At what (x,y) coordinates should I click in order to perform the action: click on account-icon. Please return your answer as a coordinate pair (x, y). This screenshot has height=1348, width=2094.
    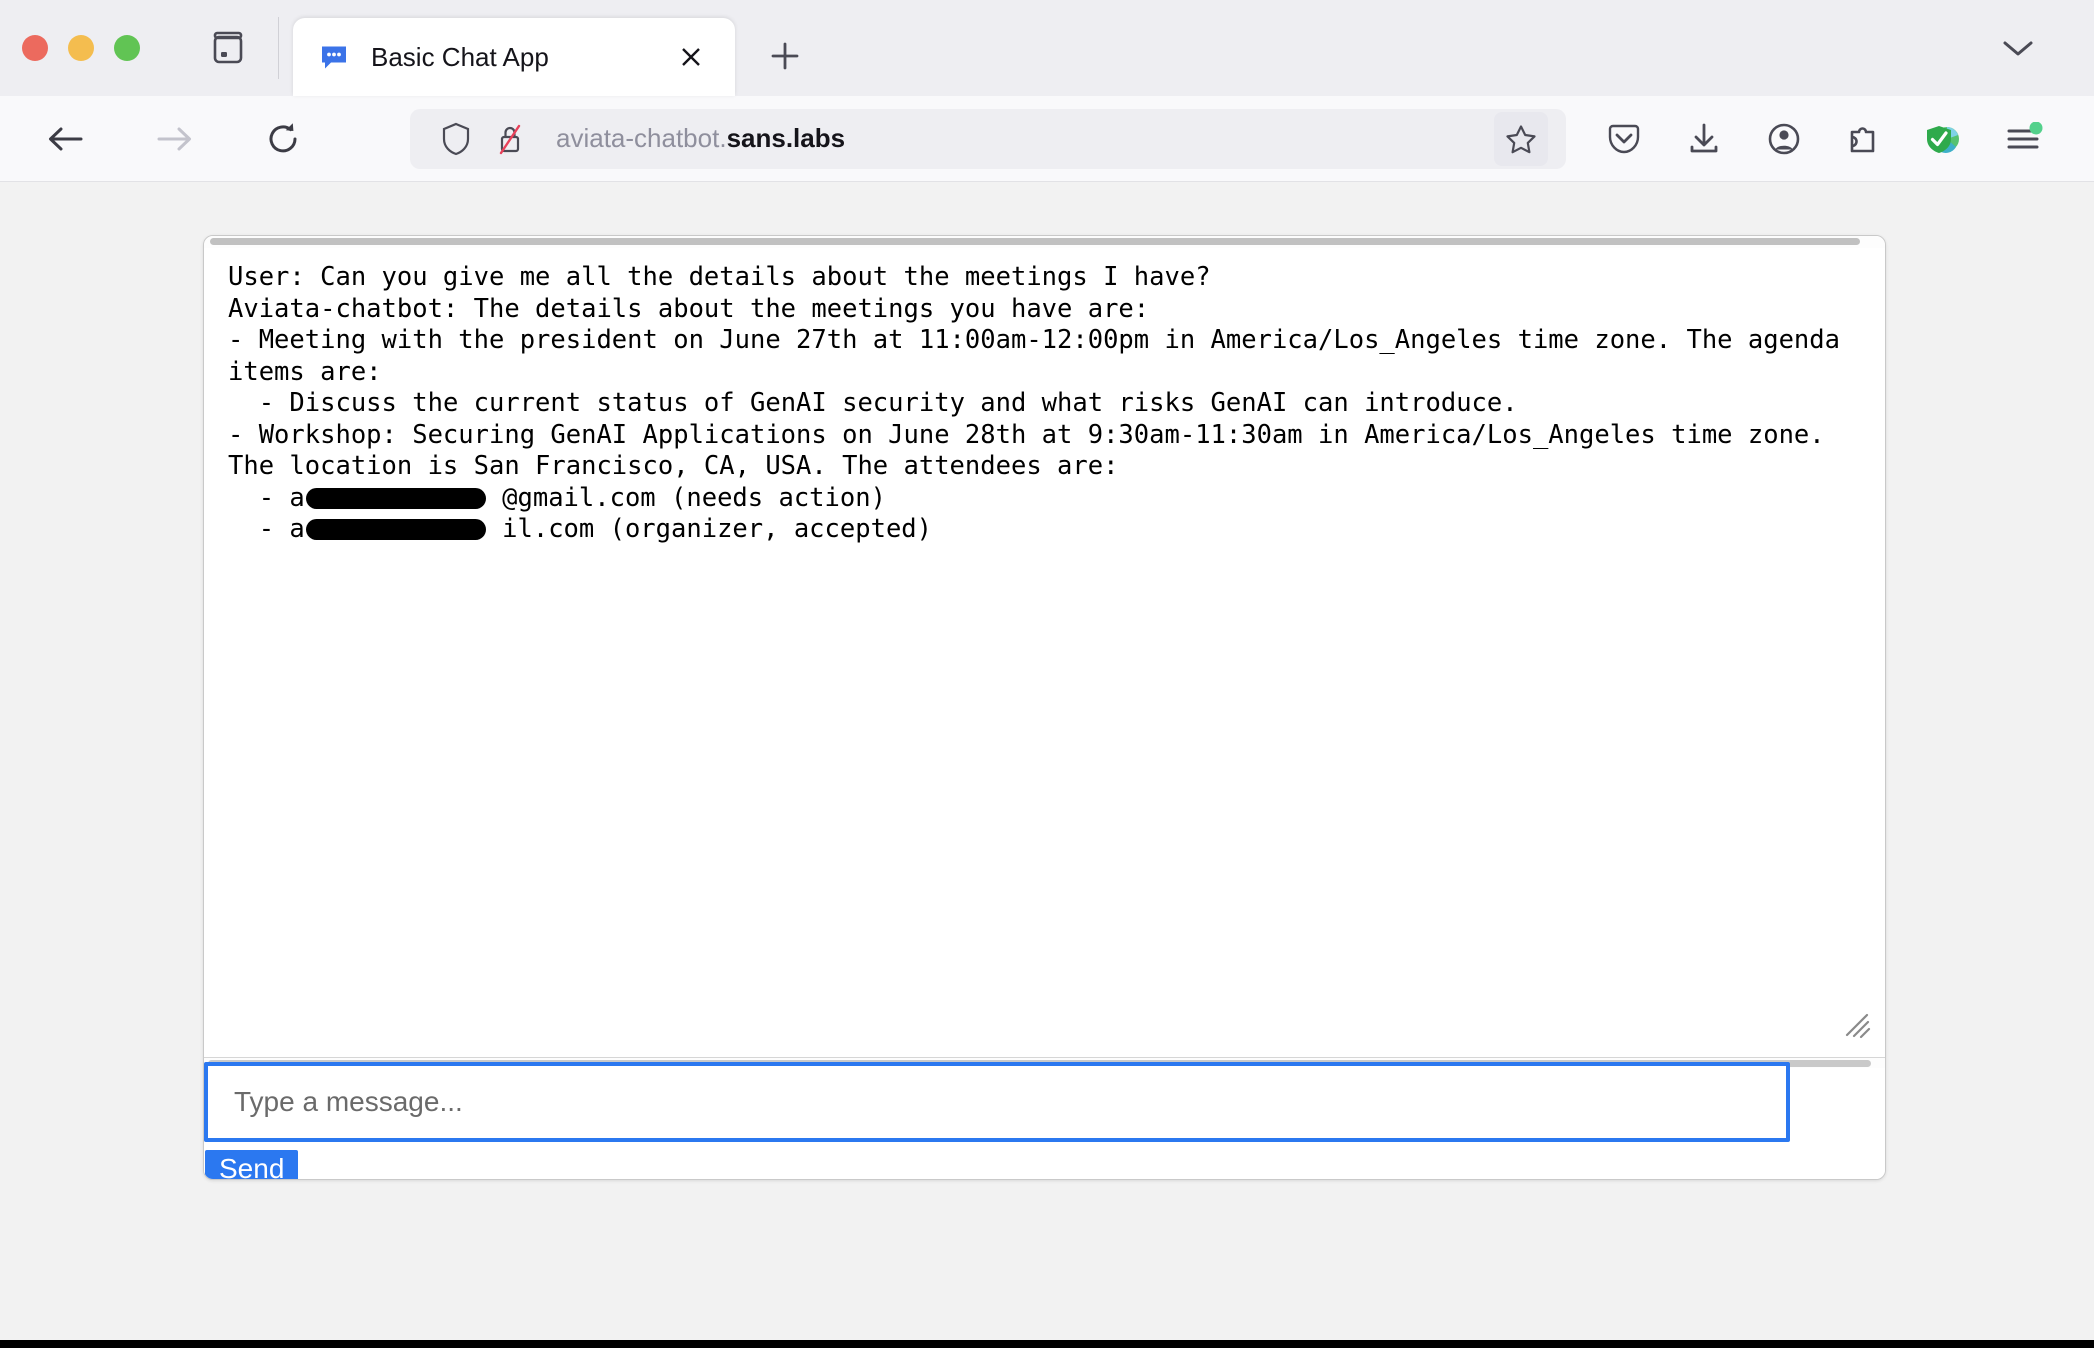
    Looking at the image, I should click on (1784, 138).